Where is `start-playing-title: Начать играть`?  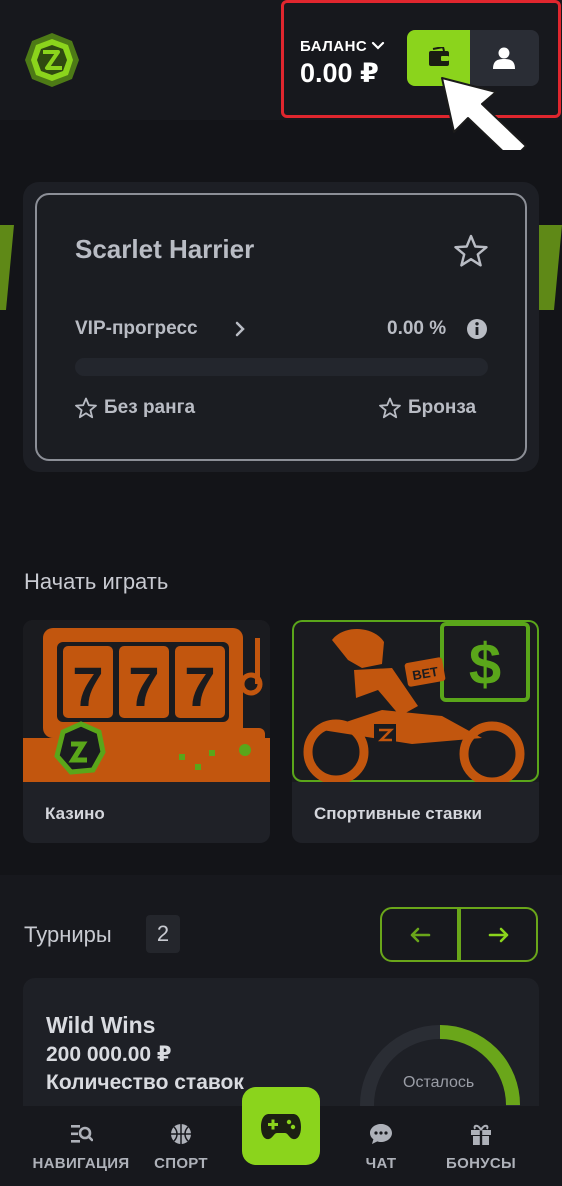 start-playing-title: Начать играть is located at coordinates (96, 581).